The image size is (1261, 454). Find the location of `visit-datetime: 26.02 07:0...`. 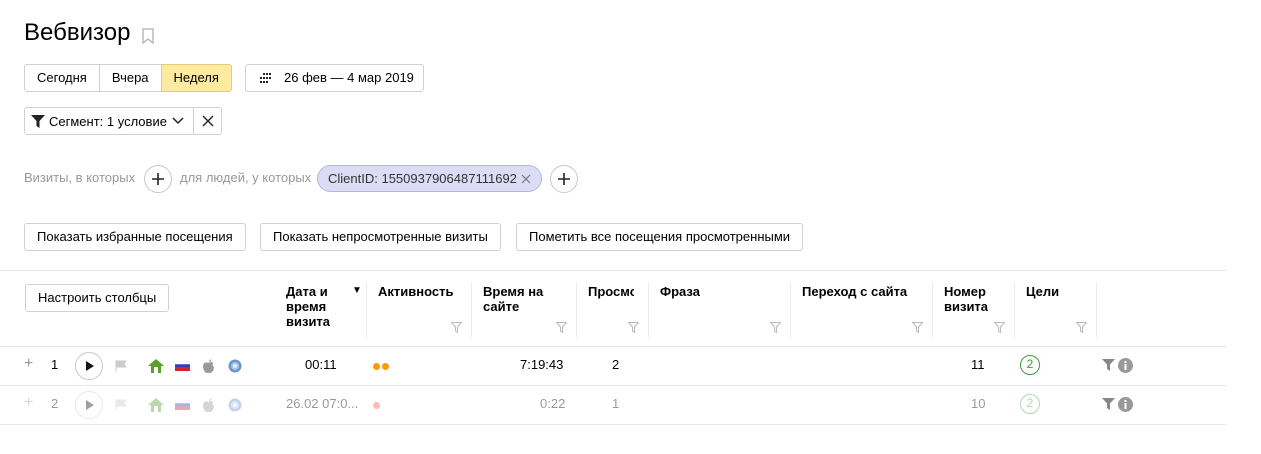

visit-datetime: 26.02 07:0... is located at coordinates (322, 403).